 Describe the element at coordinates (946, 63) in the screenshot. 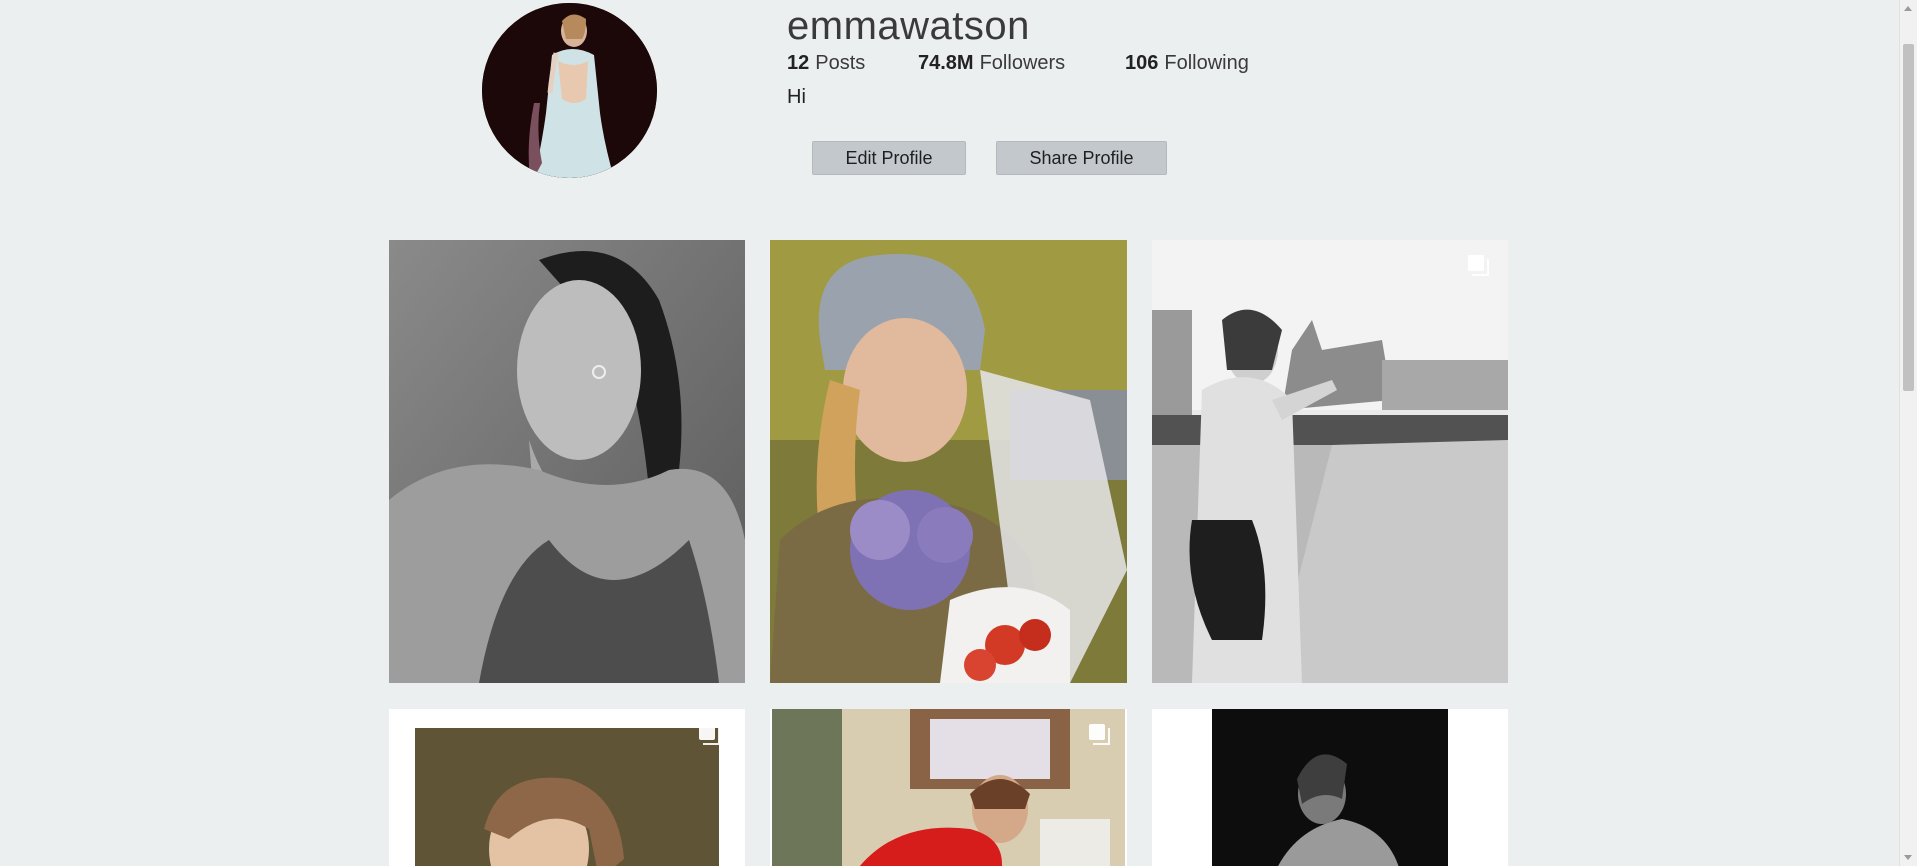

I see `followers-count: 74.8M` at that location.